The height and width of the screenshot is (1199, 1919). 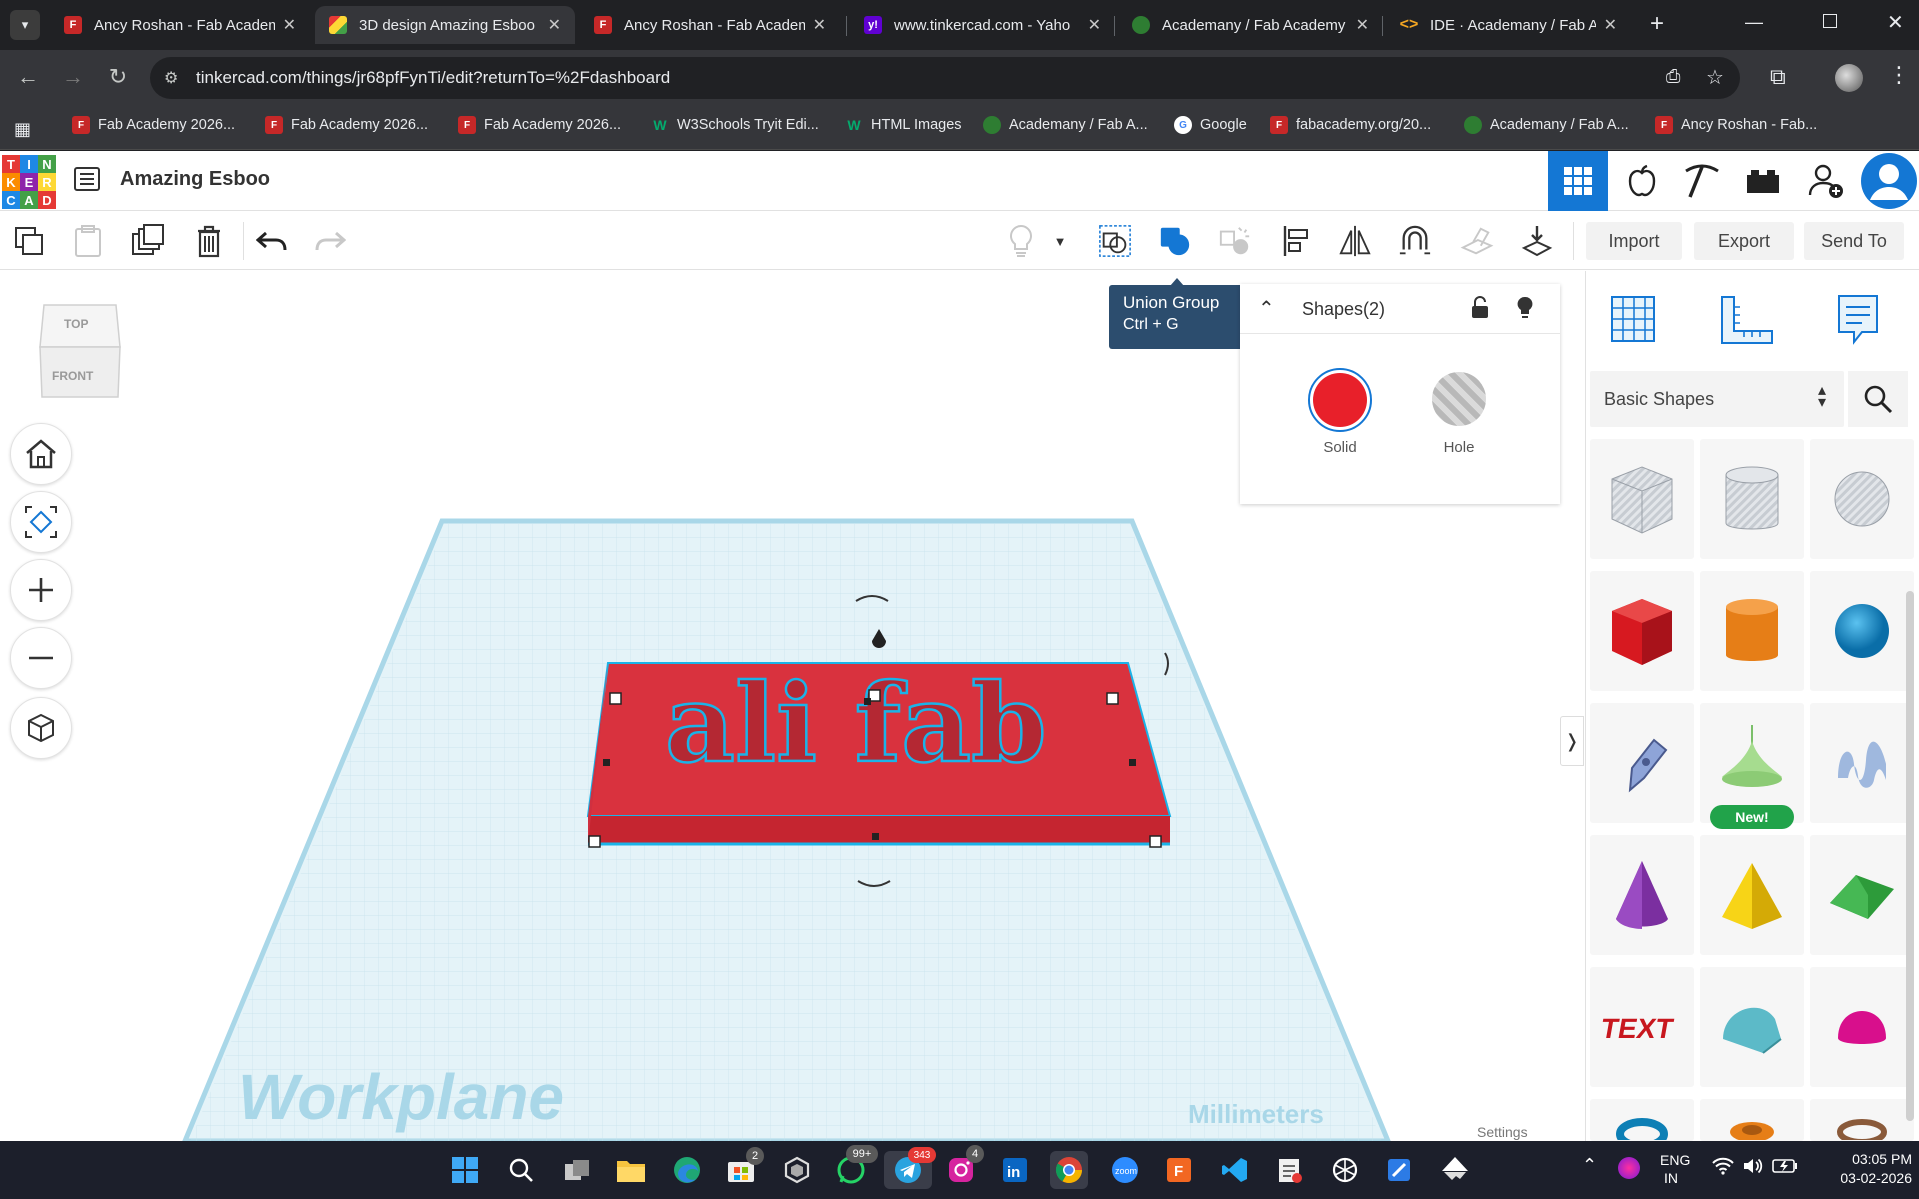 What do you see at coordinates (855, 1167) in the screenshot?
I see `whatsapp-button: 99+` at bounding box center [855, 1167].